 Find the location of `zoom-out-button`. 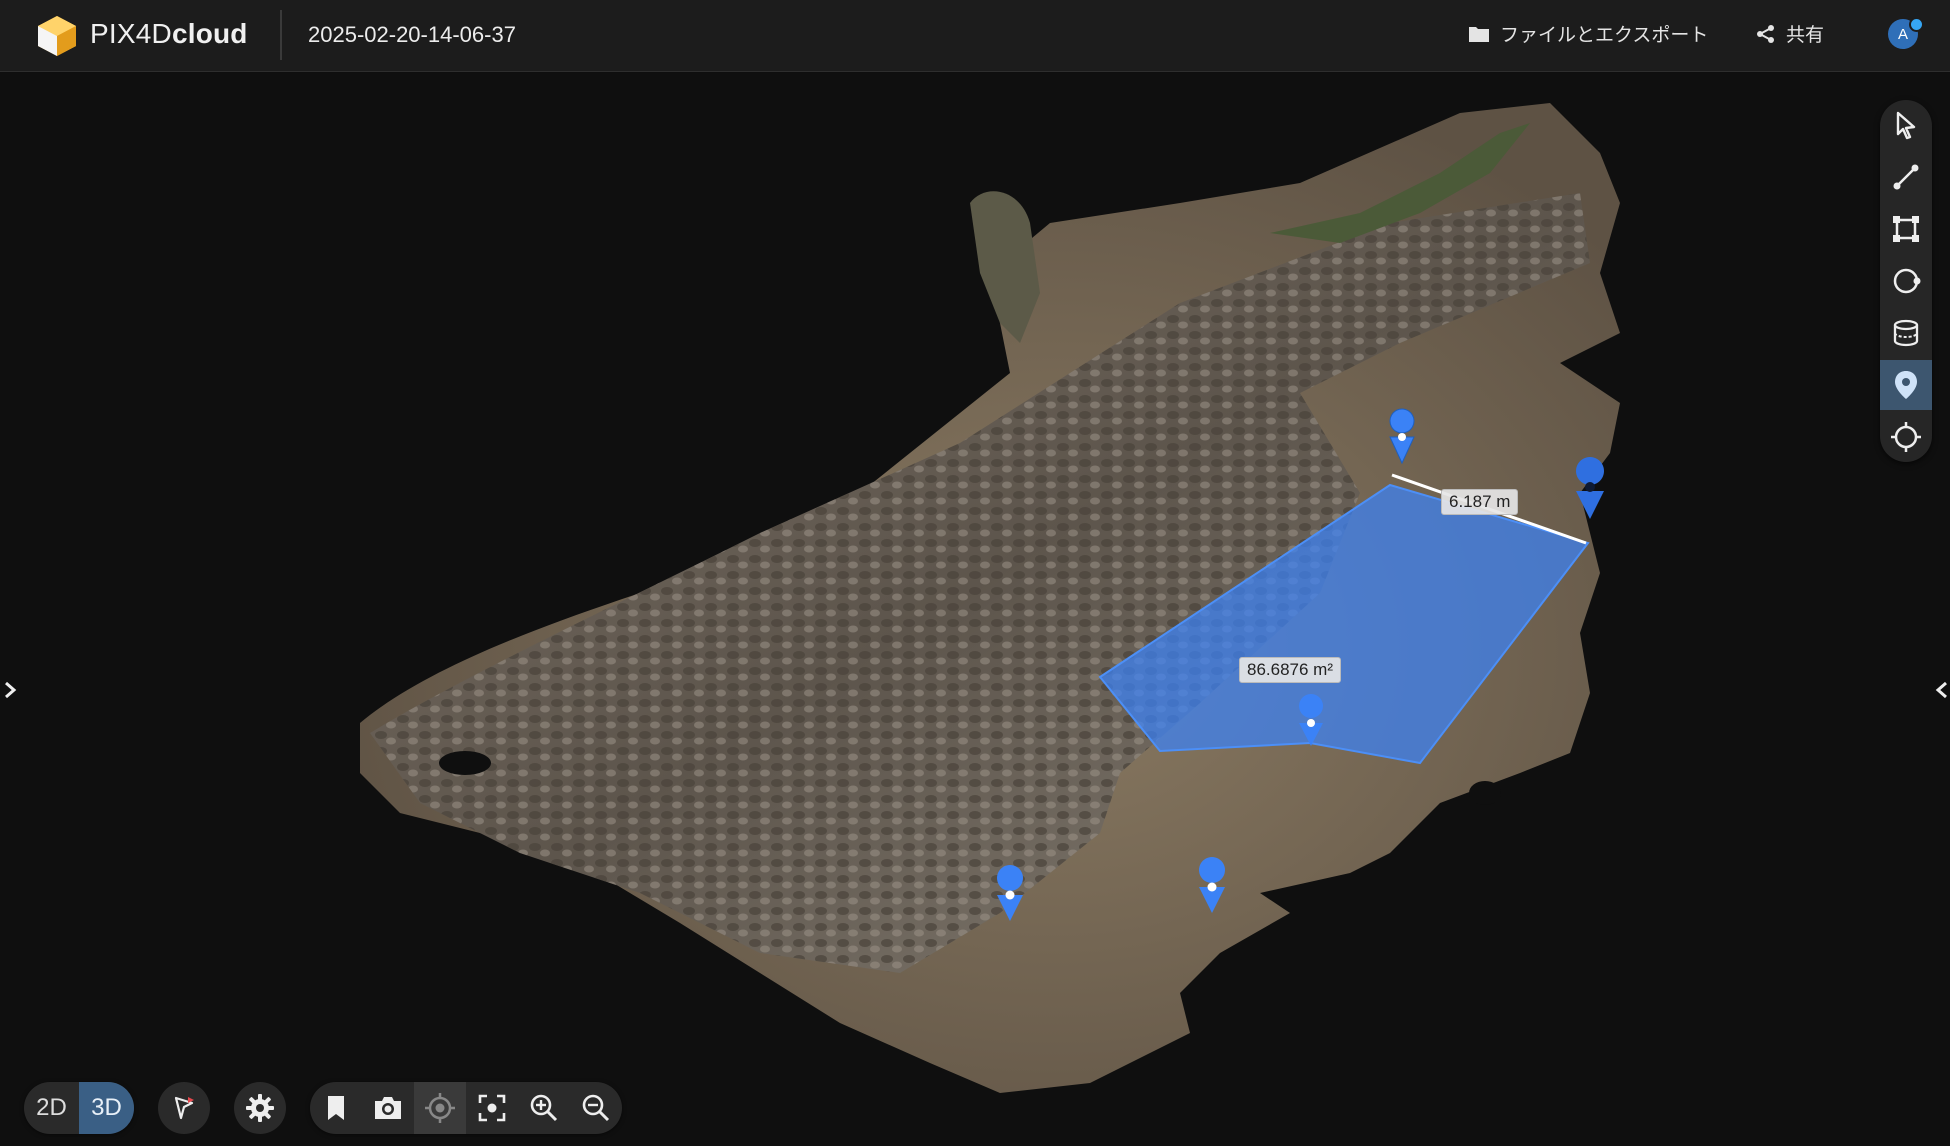

zoom-out-button is located at coordinates (596, 1108).